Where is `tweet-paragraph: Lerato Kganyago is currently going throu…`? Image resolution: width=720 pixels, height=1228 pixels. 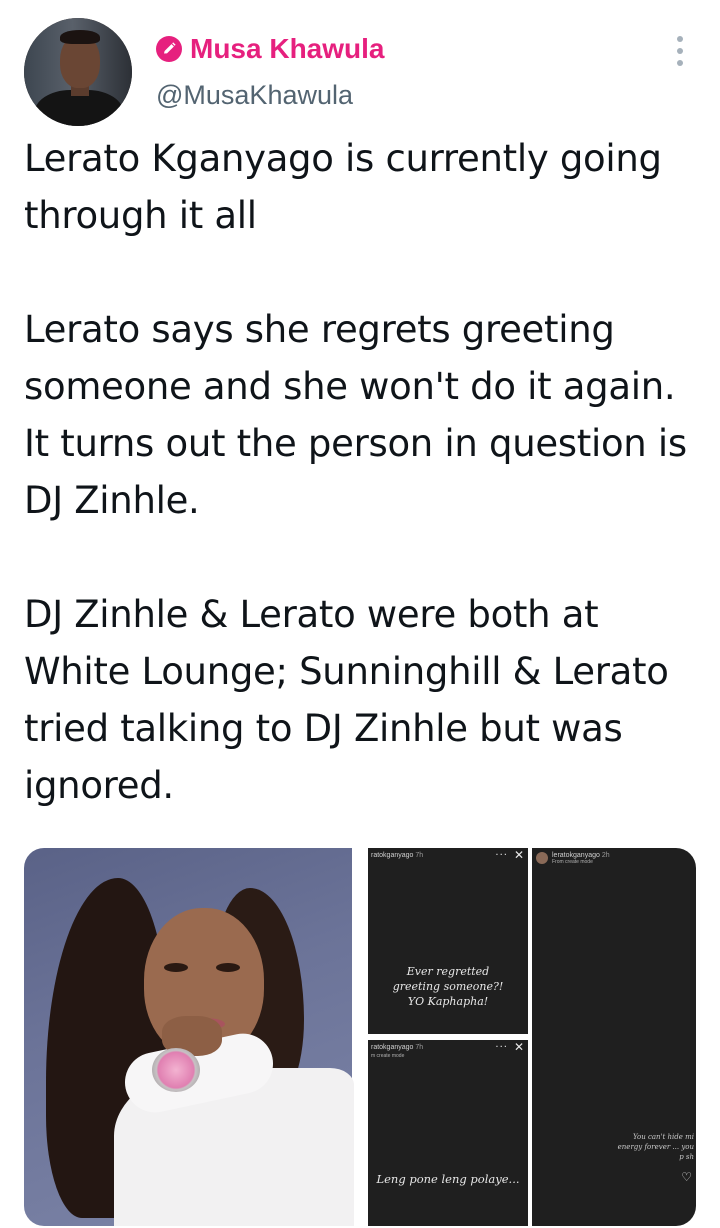 tweet-paragraph: Lerato Kganyago is currently going throu… is located at coordinates (343, 187).